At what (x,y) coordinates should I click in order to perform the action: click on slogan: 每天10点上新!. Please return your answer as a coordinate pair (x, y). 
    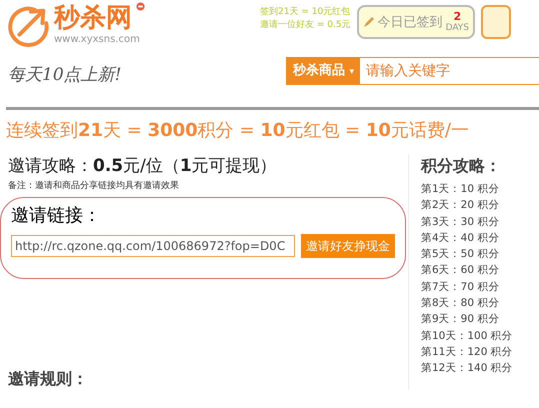
    Looking at the image, I should click on (65, 75).